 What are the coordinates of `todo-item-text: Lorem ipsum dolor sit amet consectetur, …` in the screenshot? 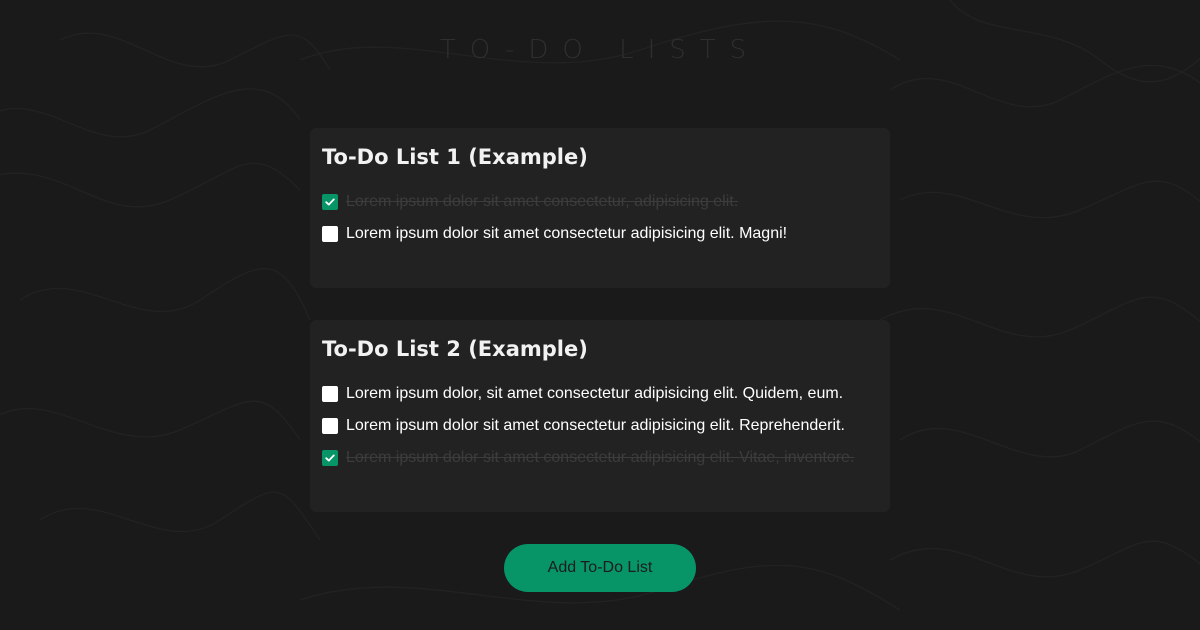 It's located at (542, 201).